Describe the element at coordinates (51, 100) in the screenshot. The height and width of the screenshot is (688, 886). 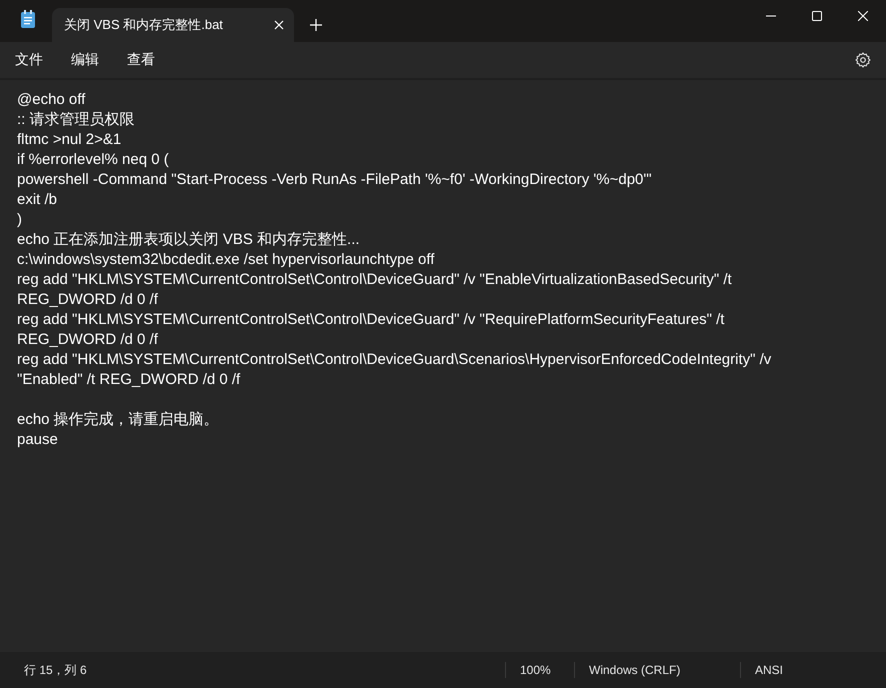
I see `code-line: @echo off` at that location.